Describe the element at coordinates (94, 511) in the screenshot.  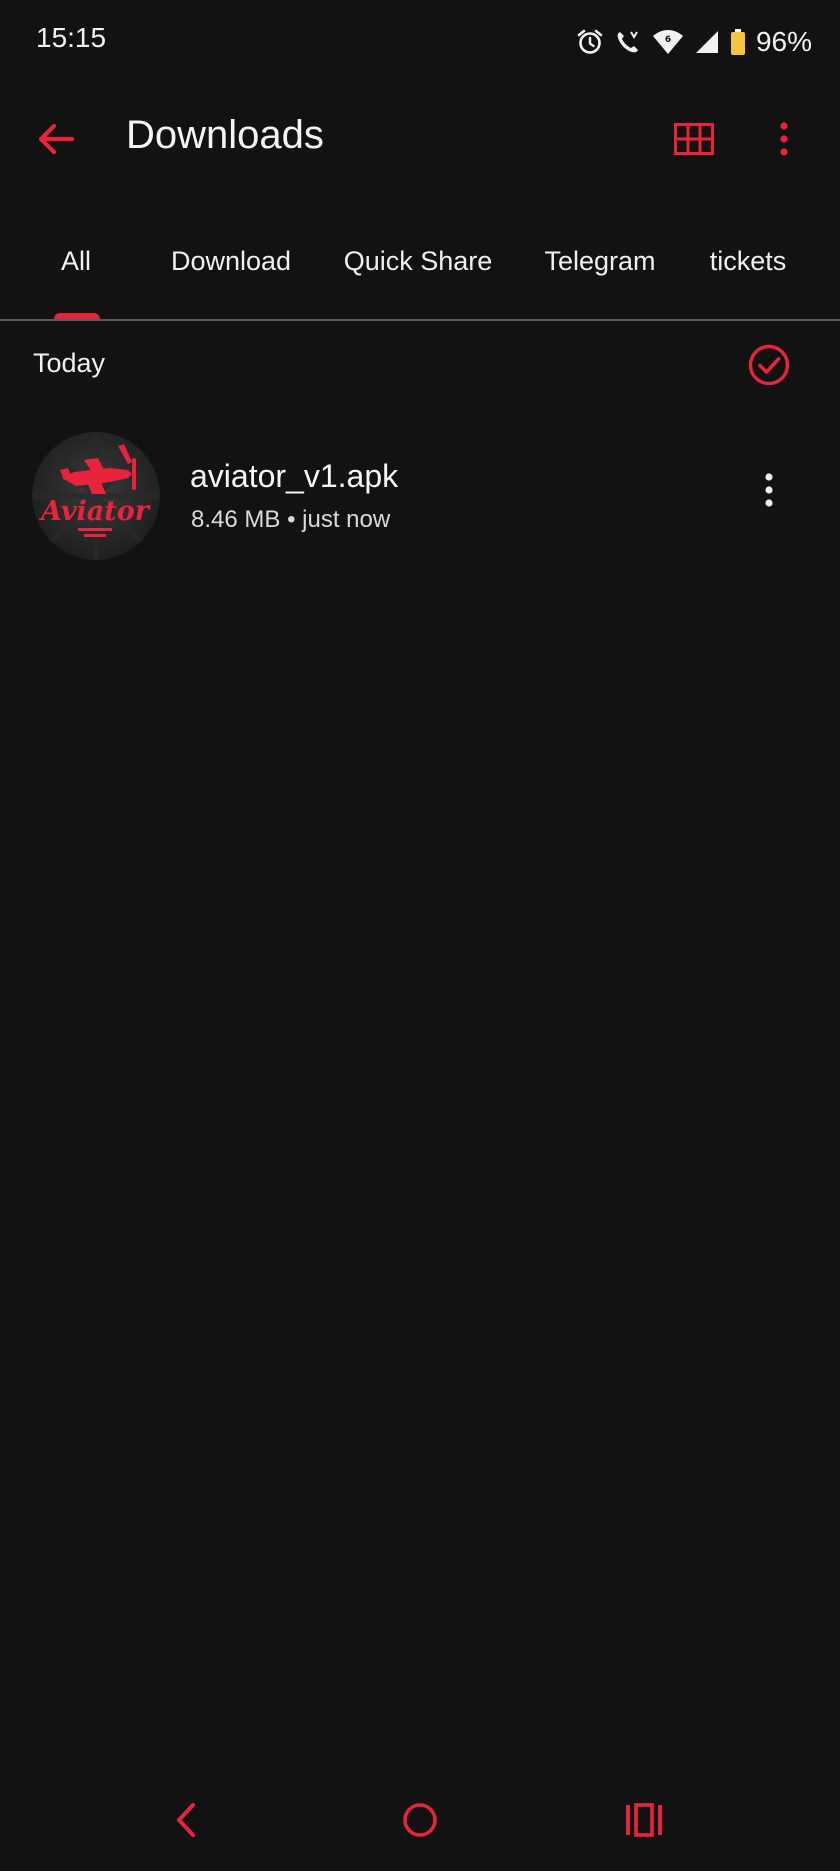
I see `thumbnail-text: Aviator` at that location.